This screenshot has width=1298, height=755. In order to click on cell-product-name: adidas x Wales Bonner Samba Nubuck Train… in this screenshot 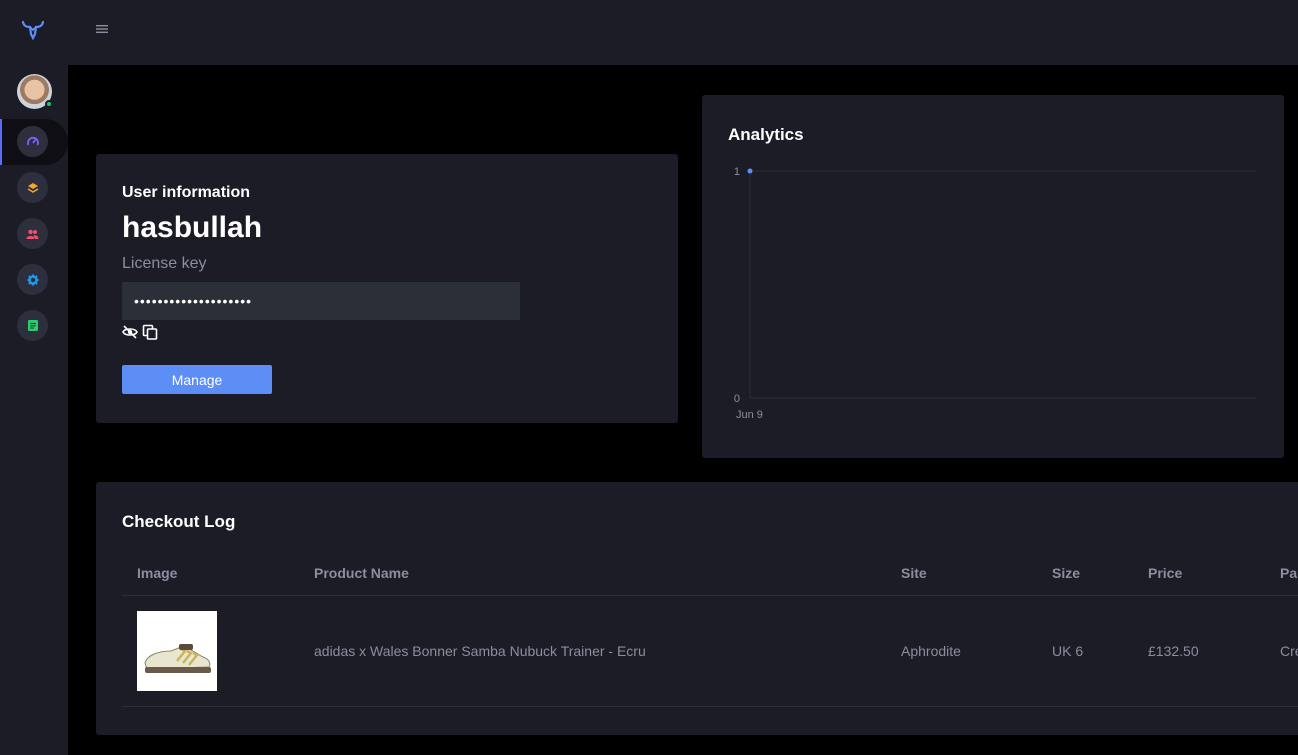, I will do `click(592, 651)`.